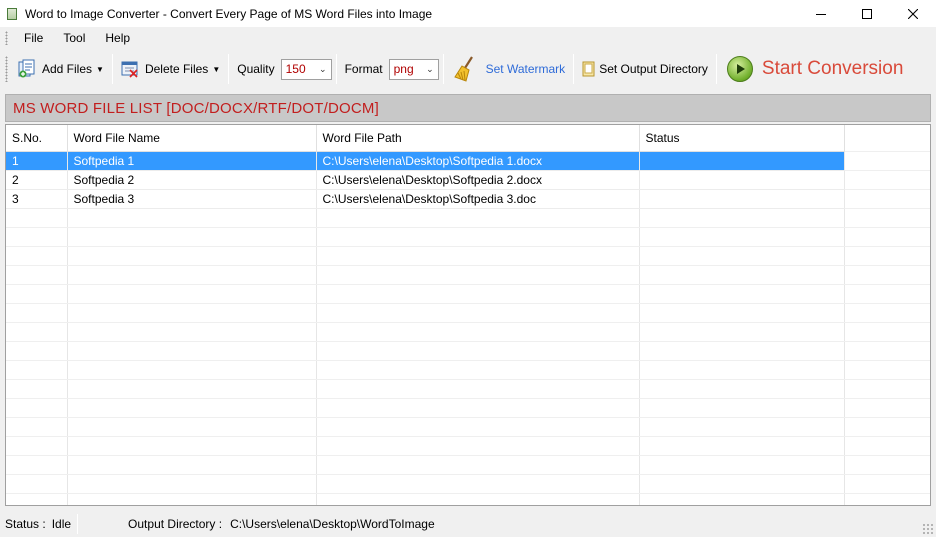 The width and height of the screenshot is (936, 537). I want to click on cell-file-path: C:\Users\elena\Desktop\Softpedia 2.docx, so click(478, 180).